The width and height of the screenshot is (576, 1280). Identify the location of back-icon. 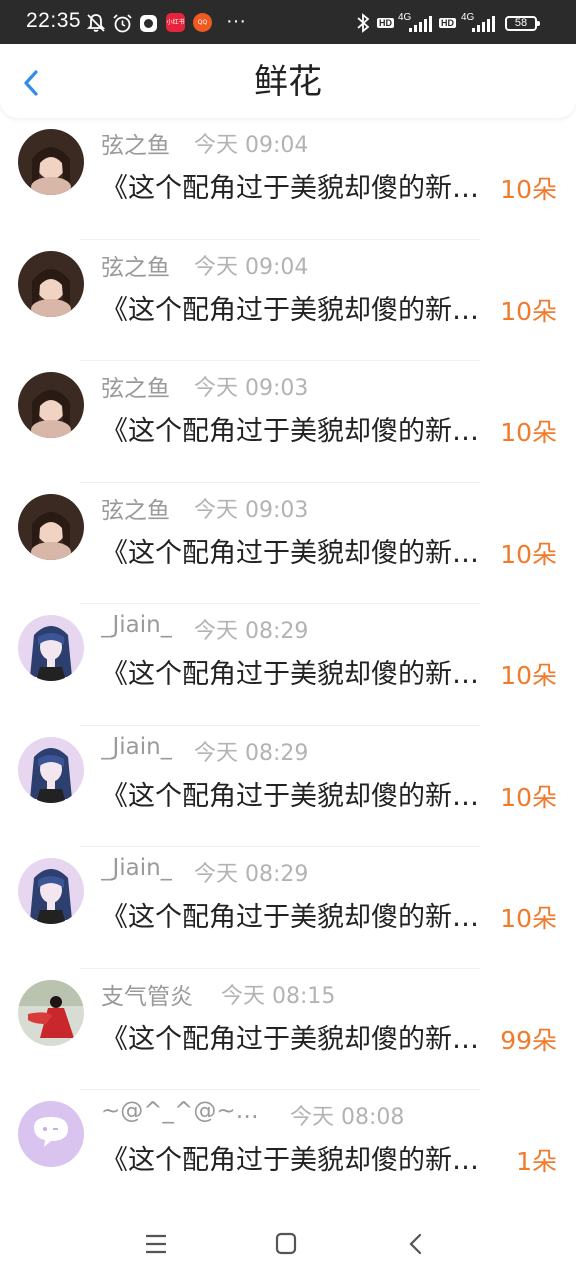
(415, 1244).